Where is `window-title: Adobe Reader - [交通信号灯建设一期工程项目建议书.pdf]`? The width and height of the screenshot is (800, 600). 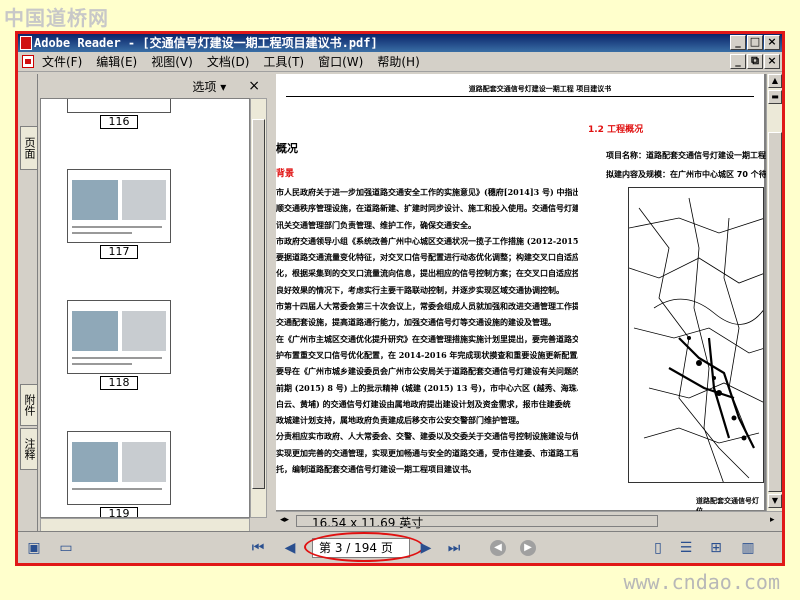
window-title: Adobe Reader - [交通信号灯建设一期工程项目建议书.pdf] is located at coordinates (206, 43).